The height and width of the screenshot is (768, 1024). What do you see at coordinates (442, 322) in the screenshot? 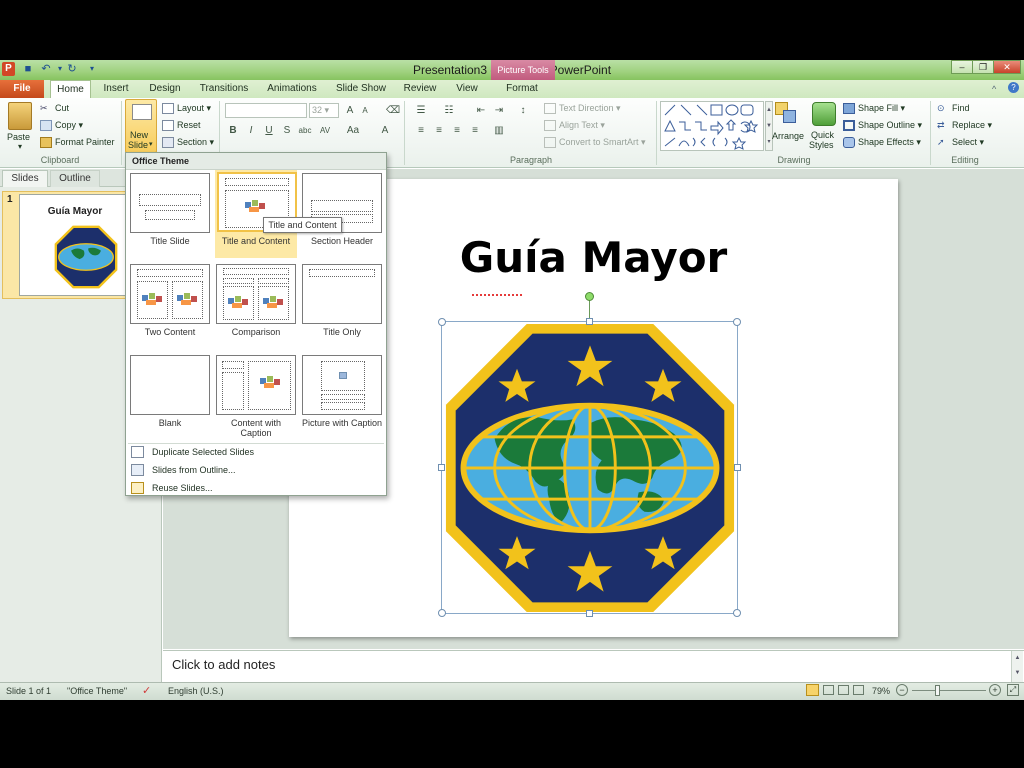
I see `resize-handle-tl` at bounding box center [442, 322].